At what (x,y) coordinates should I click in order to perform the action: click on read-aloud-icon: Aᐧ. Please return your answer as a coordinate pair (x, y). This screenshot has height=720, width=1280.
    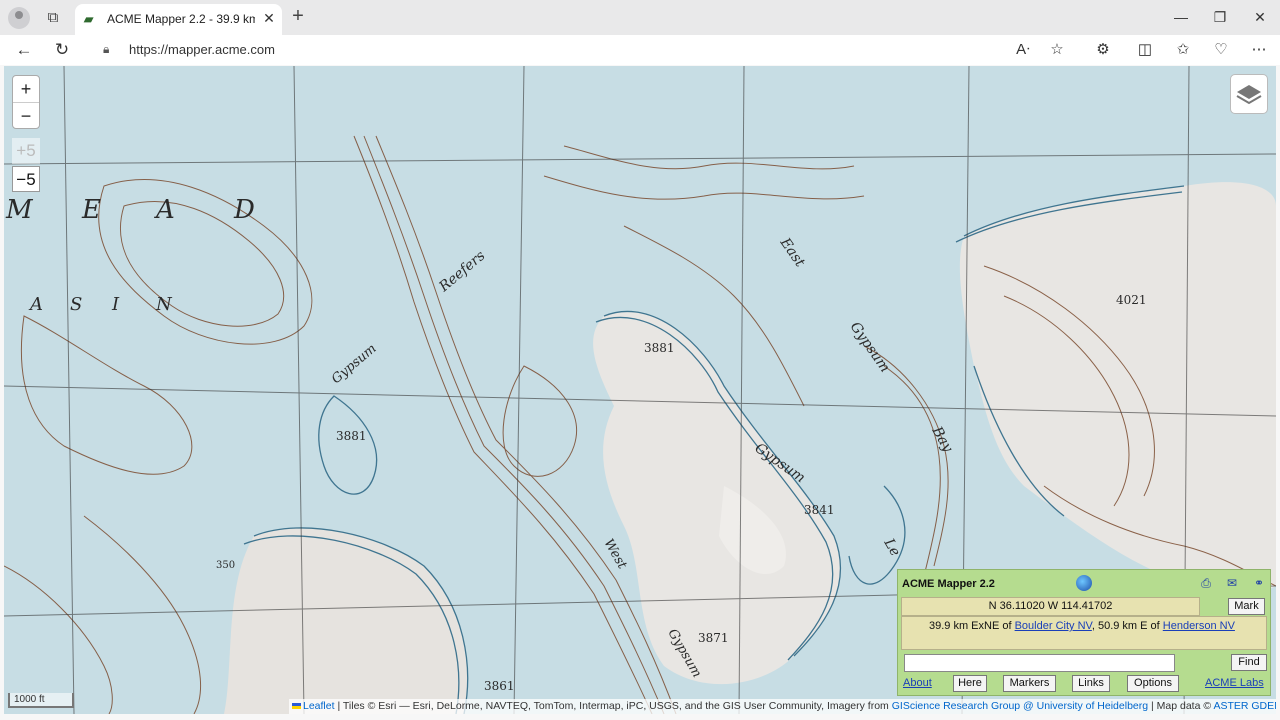
    Looking at the image, I should click on (1023, 50).